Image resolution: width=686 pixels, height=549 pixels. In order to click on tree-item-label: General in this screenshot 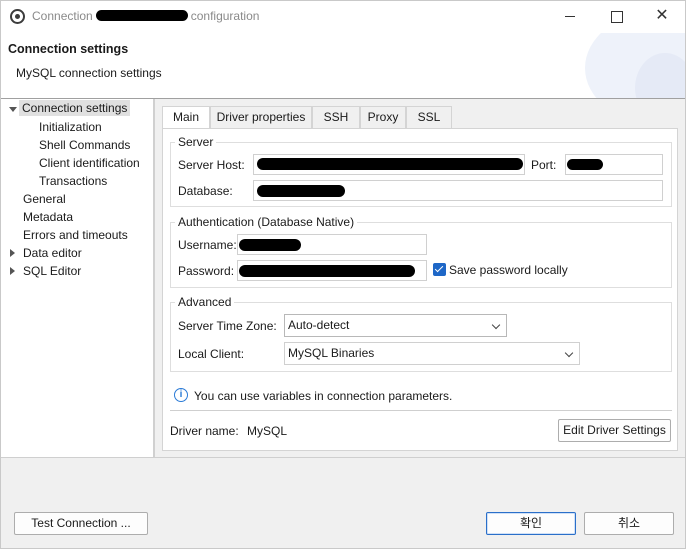, I will do `click(44, 199)`.